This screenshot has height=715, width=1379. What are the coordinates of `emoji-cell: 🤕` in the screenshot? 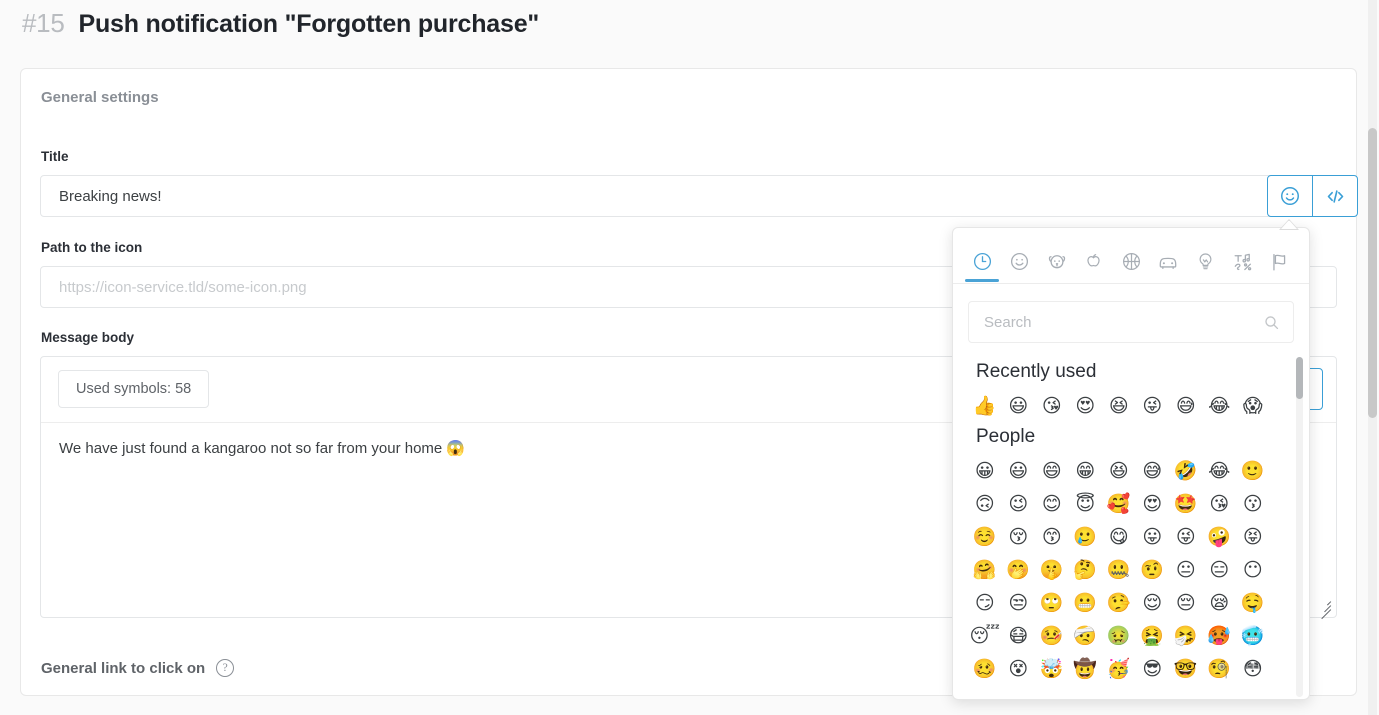 It's located at (1086, 635).